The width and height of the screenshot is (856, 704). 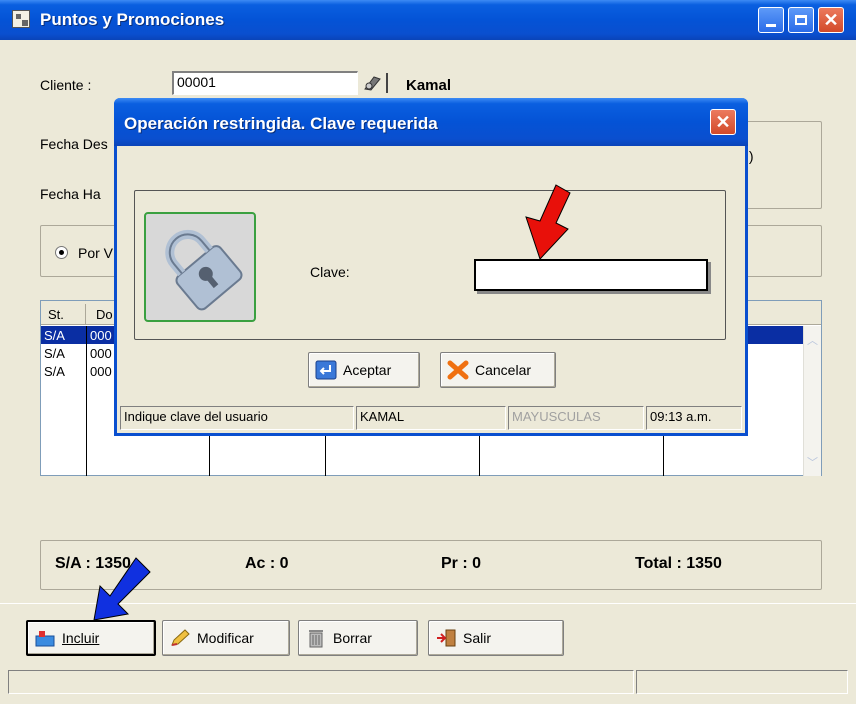 What do you see at coordinates (132, 19) in the screenshot?
I see `window-title: Puntos y Promociones` at bounding box center [132, 19].